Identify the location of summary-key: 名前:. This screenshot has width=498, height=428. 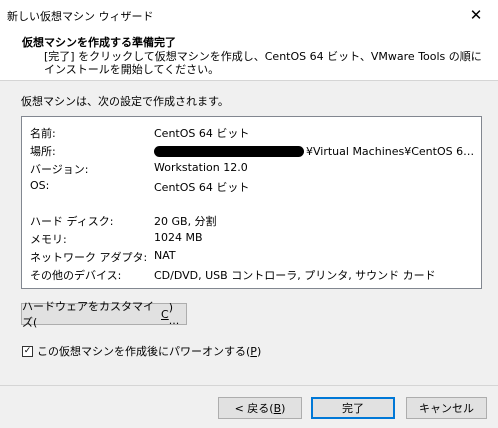
(43, 133).